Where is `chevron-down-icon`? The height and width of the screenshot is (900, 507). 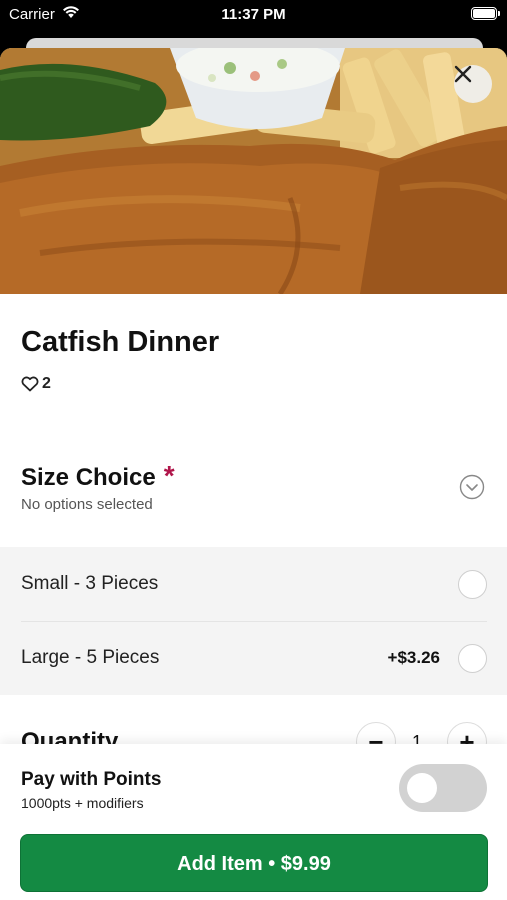
chevron-down-icon is located at coordinates (472, 487).